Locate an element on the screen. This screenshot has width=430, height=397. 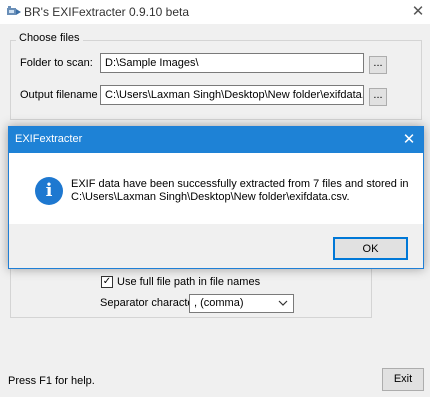
exit-button: Exit is located at coordinates (403, 379).